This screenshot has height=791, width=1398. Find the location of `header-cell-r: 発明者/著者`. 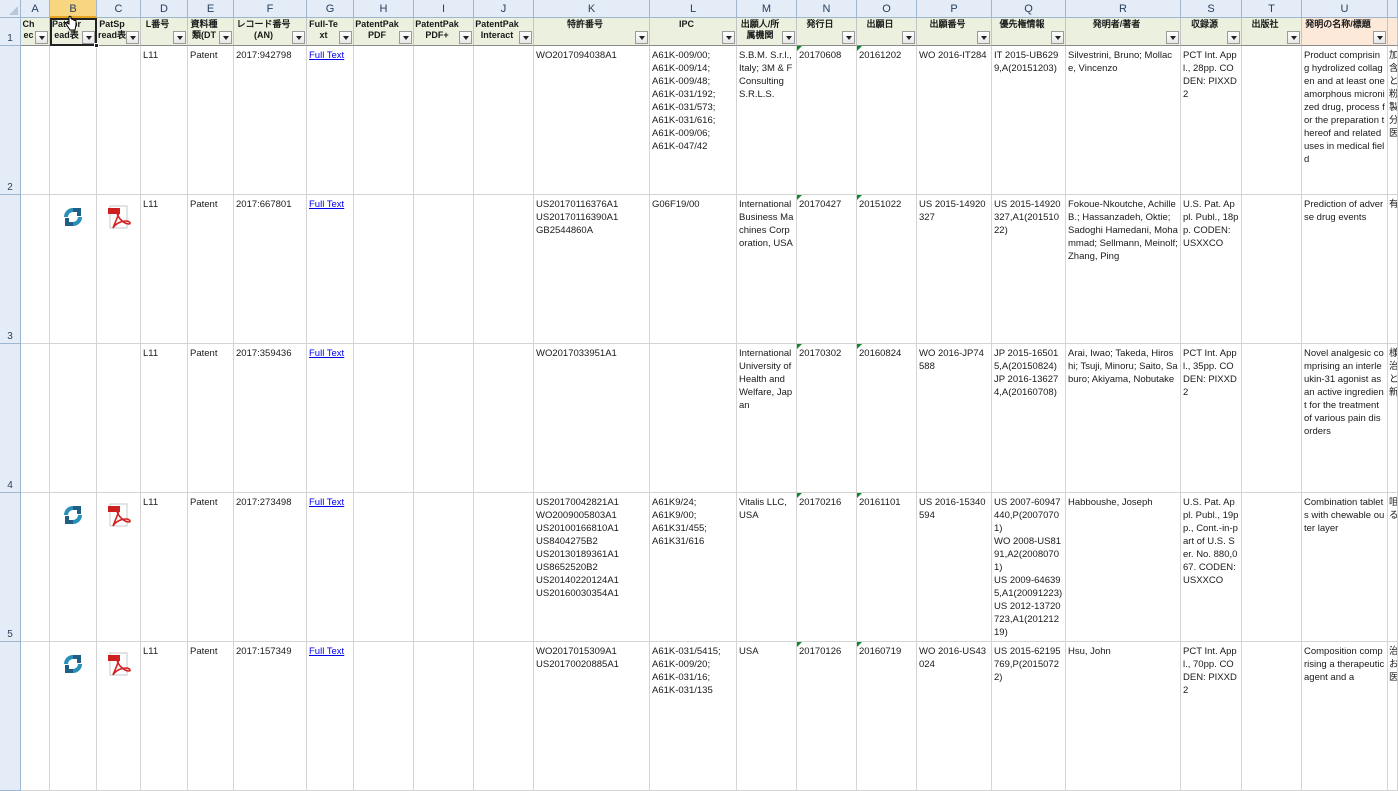

header-cell-r: 発明者/著者 is located at coordinates (1123, 32).